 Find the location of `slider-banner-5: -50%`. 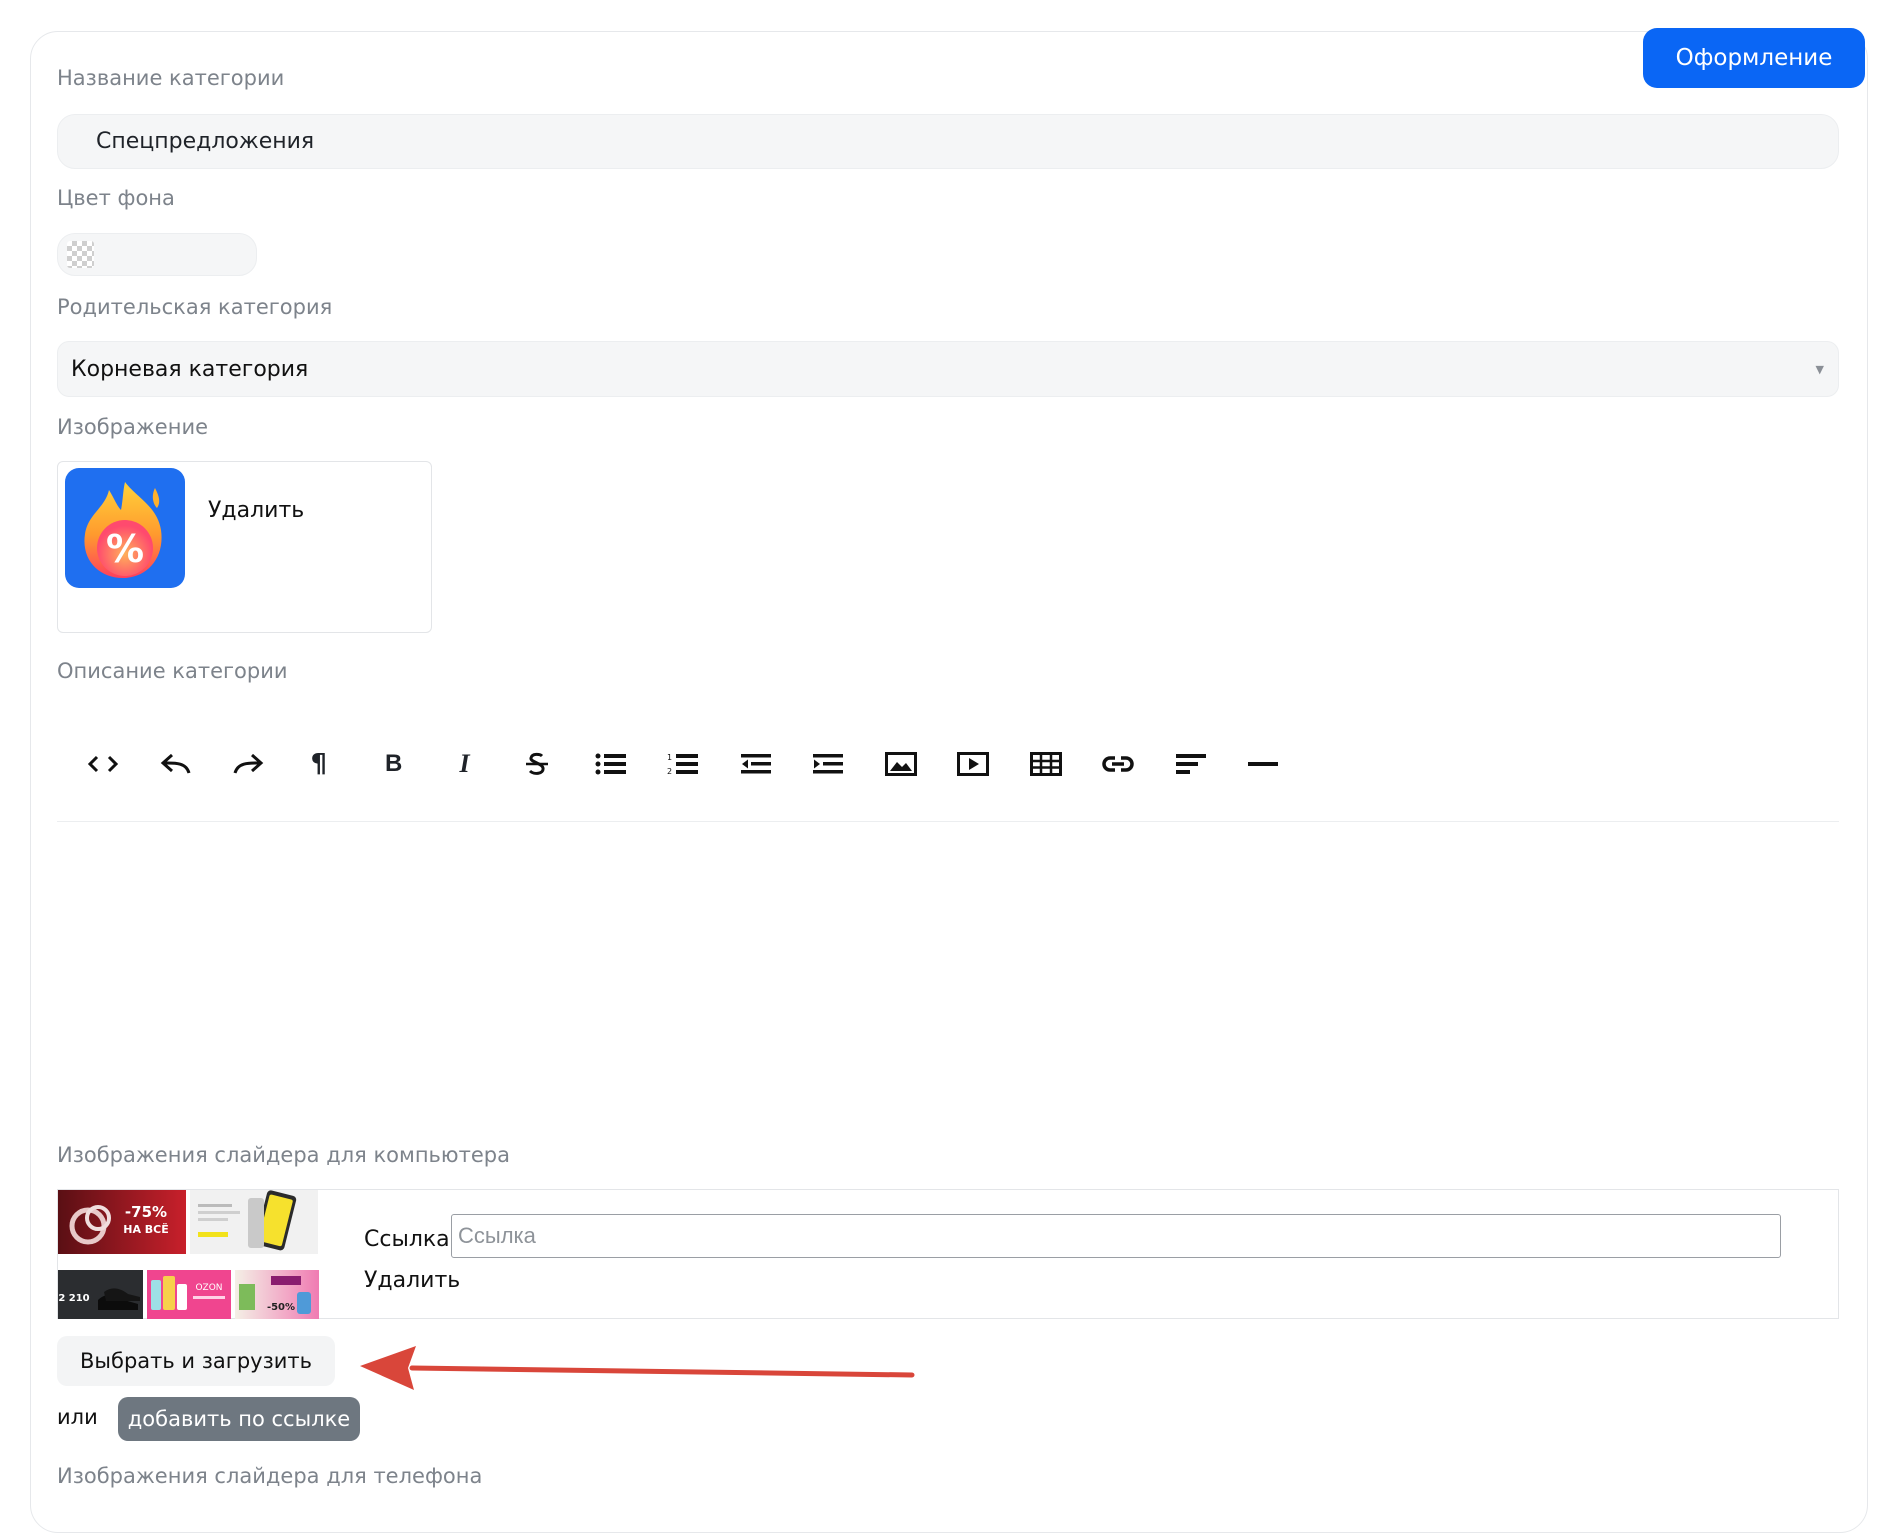

slider-banner-5: -50% is located at coordinates (277, 1294).